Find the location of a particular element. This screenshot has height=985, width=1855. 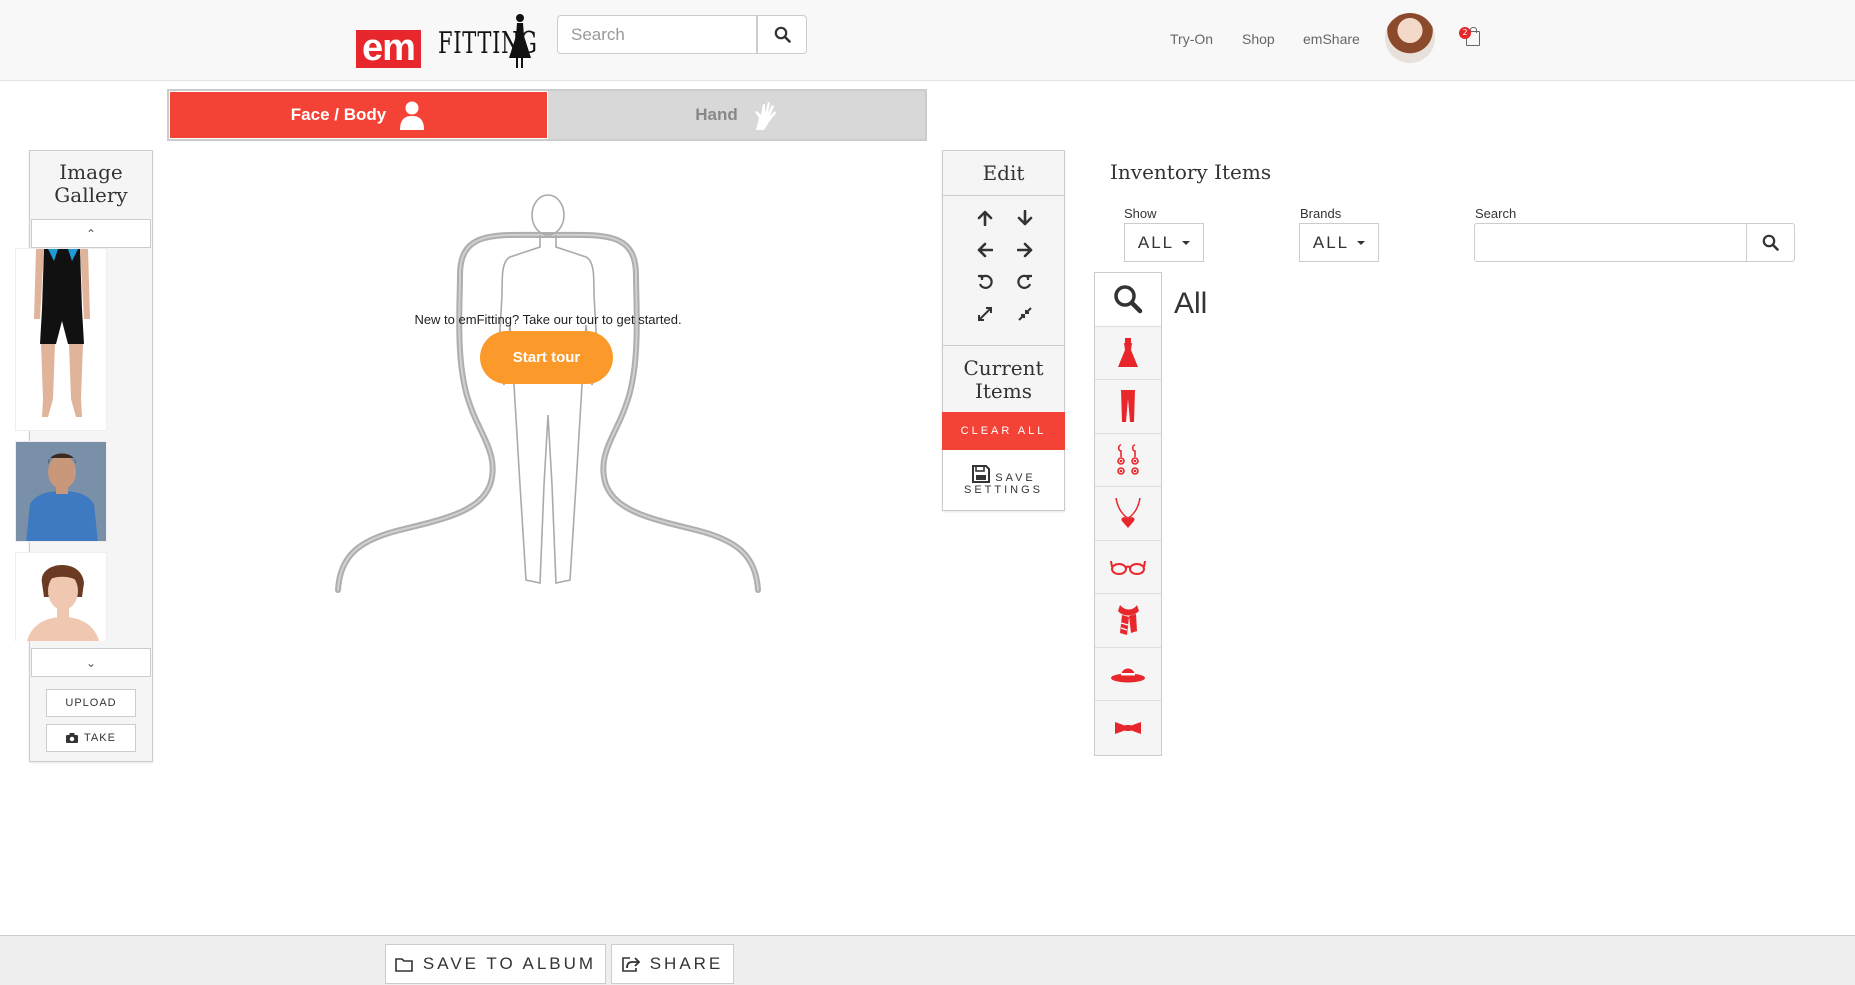

category-earrings is located at coordinates (1128, 460).